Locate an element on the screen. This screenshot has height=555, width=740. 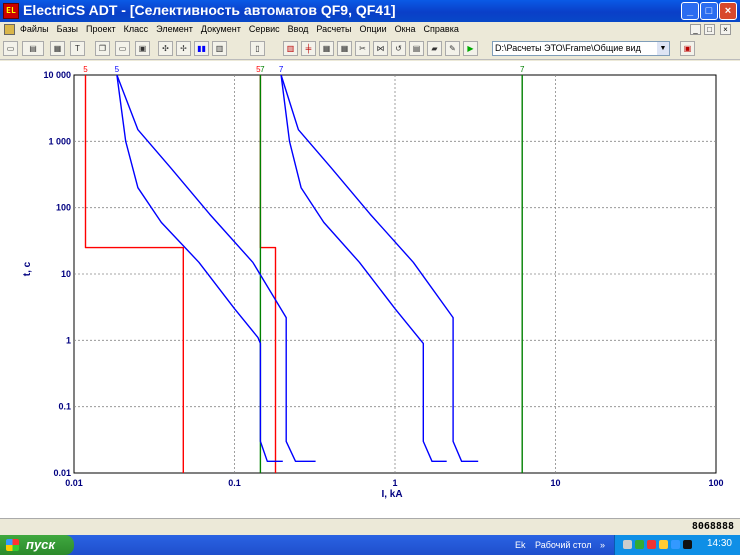
desktop-toolbar: Рабочий стол » is located at coordinates (570, 545).